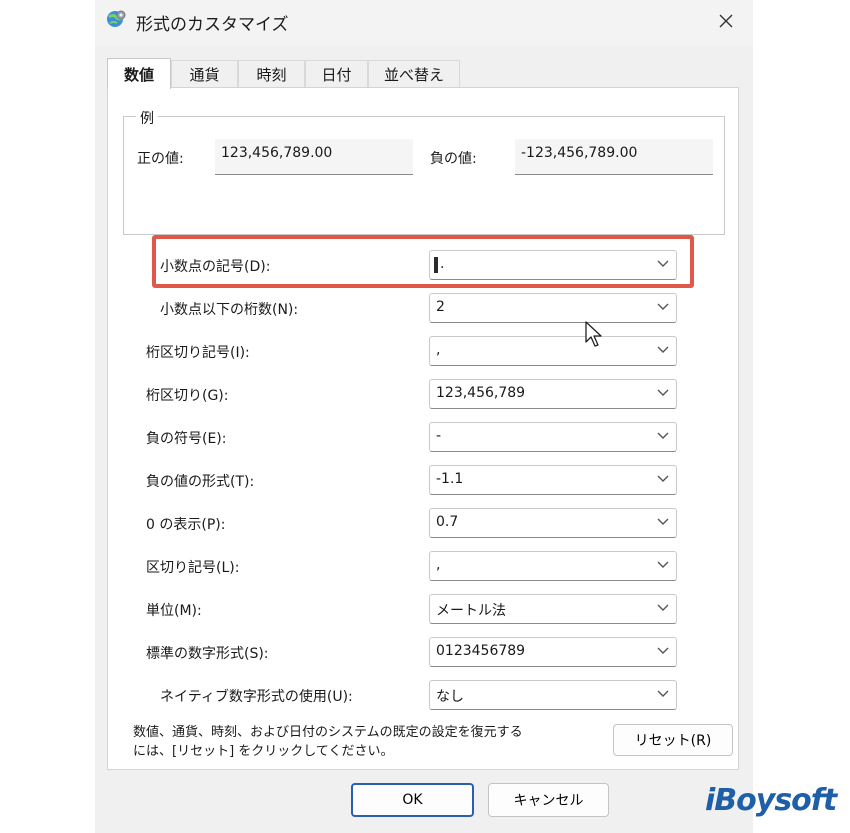 The height and width of the screenshot is (833, 850). What do you see at coordinates (336, 74) in the screenshot?
I see `tab-date: 日付` at bounding box center [336, 74].